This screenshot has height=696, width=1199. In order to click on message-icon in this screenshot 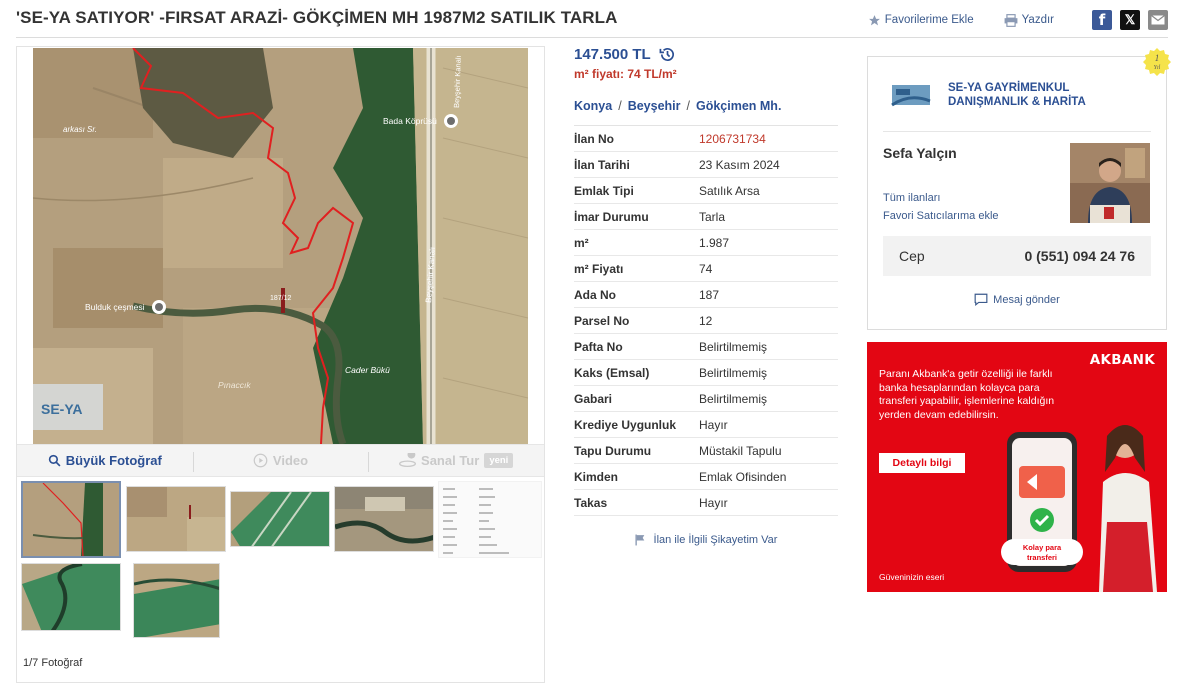, I will do `click(981, 299)`.